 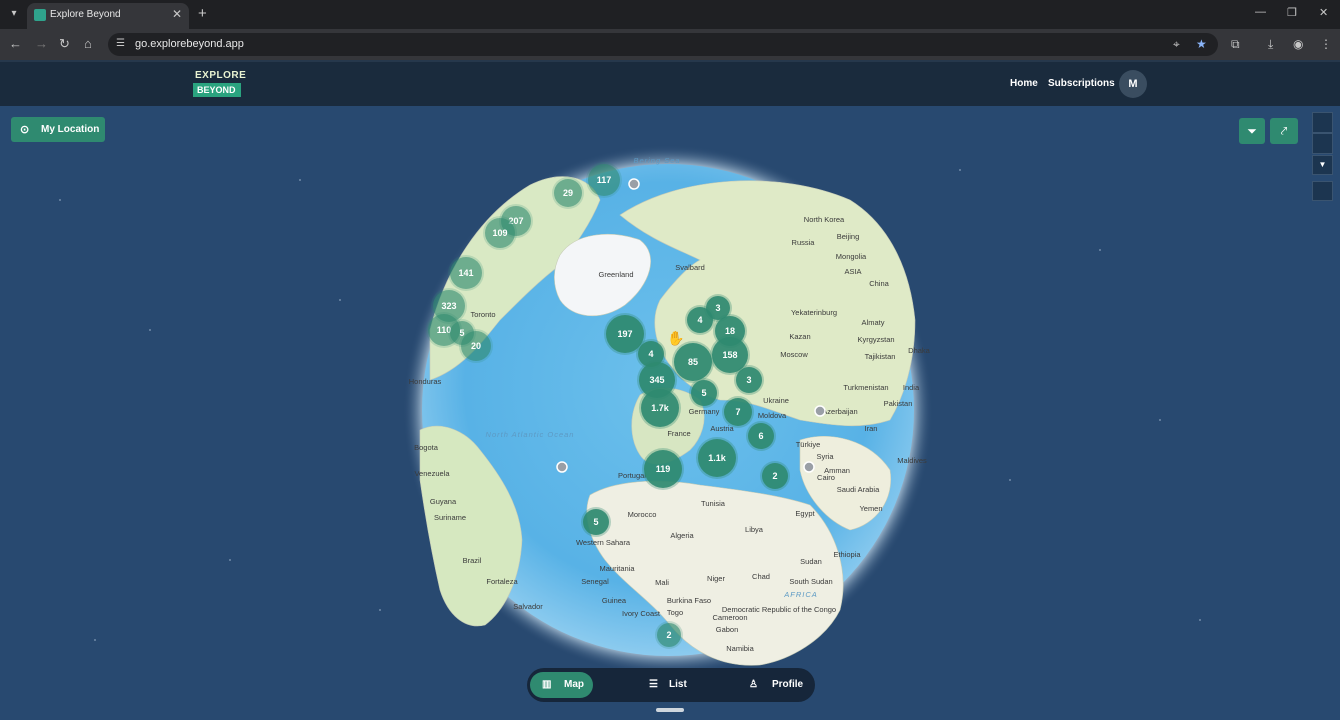 I want to click on place-label: Iran, so click(x=871, y=428).